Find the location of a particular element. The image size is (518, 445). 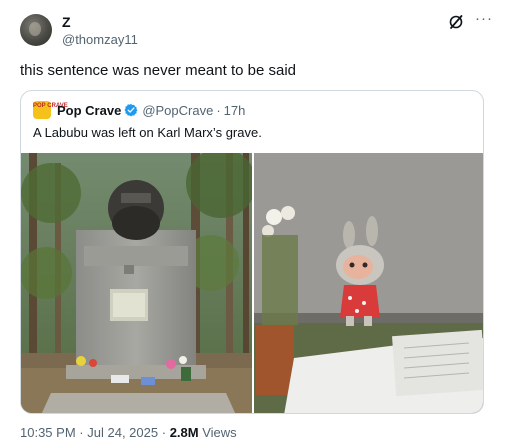

user-avatar is located at coordinates (36, 30).